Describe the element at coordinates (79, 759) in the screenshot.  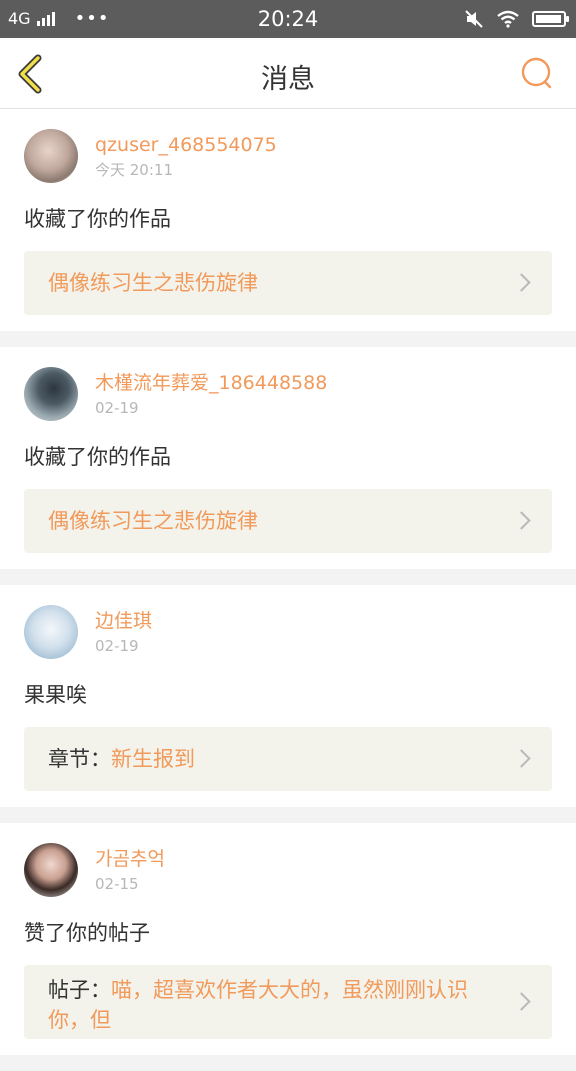
I see `reference-prefix: 章节：` at that location.